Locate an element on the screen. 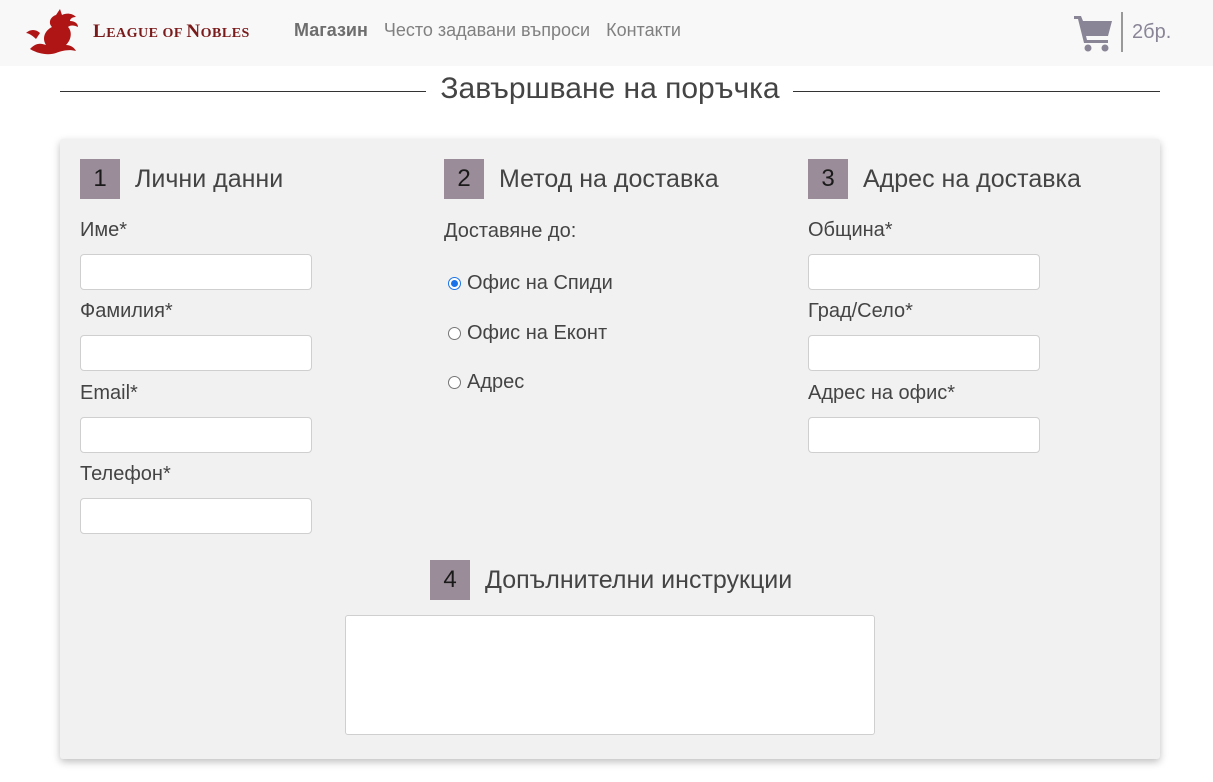 The width and height of the screenshot is (1213, 782). page-title: Завършване на поръчка is located at coordinates (610, 88).